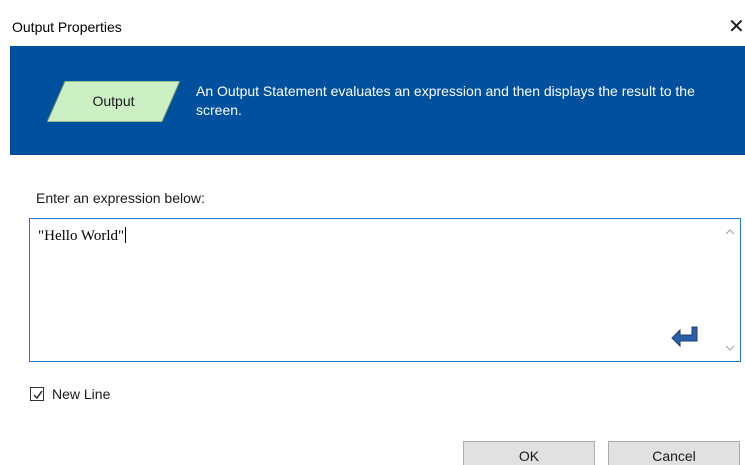 The image size is (745, 465). What do you see at coordinates (81, 394) in the screenshot?
I see `new-line-label: New Line` at bounding box center [81, 394].